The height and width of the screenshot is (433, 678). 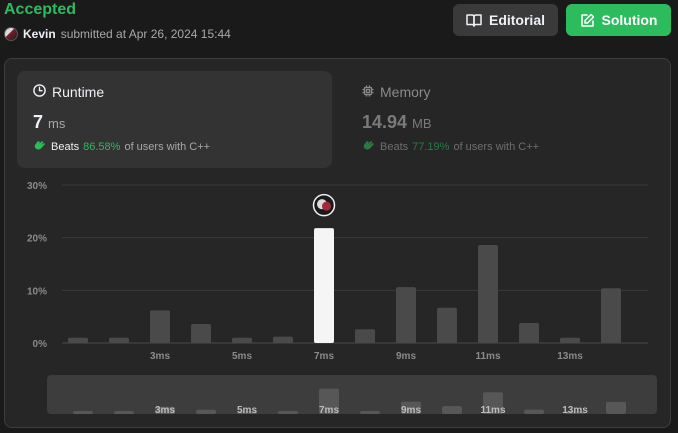 What do you see at coordinates (37, 186) in the screenshot?
I see `y-tick-label: 30%` at bounding box center [37, 186].